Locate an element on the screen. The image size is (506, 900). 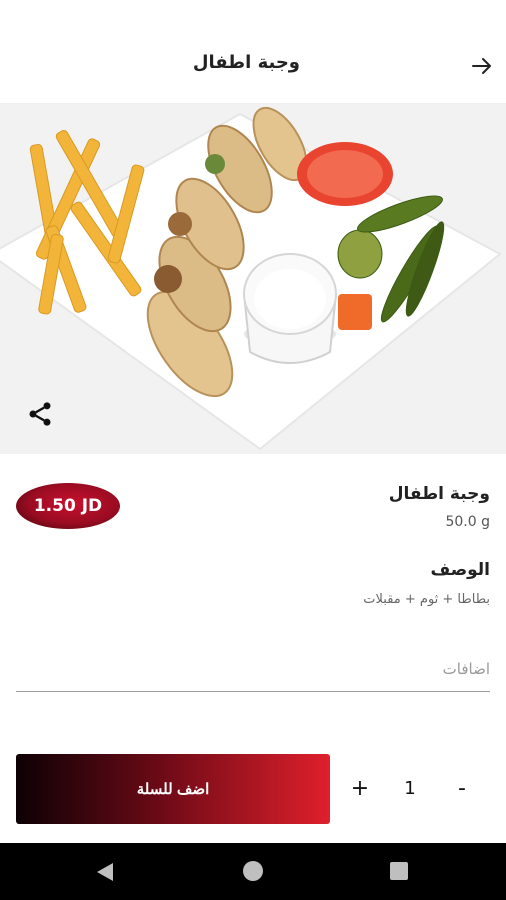
description-text: بطاطا + ثوم + مقبلات is located at coordinates (426, 599).